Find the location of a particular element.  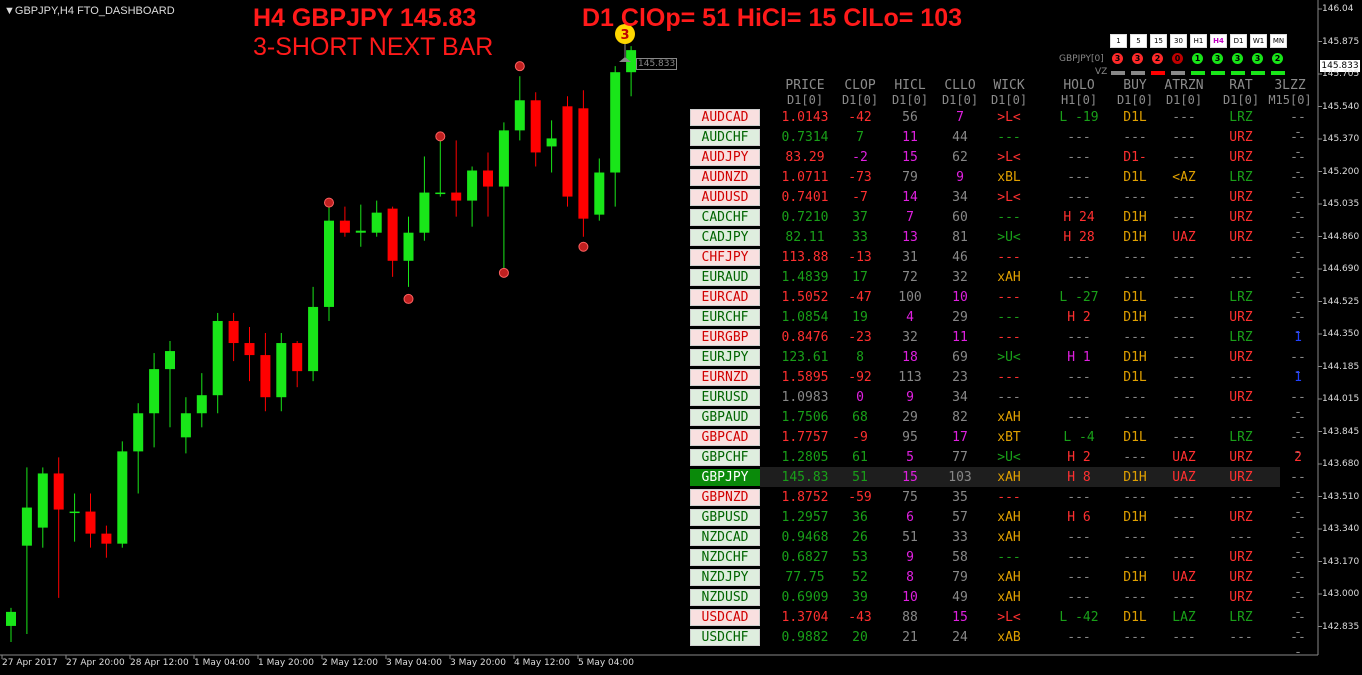

timeframe-button-1: 1 is located at coordinates (1118, 41).